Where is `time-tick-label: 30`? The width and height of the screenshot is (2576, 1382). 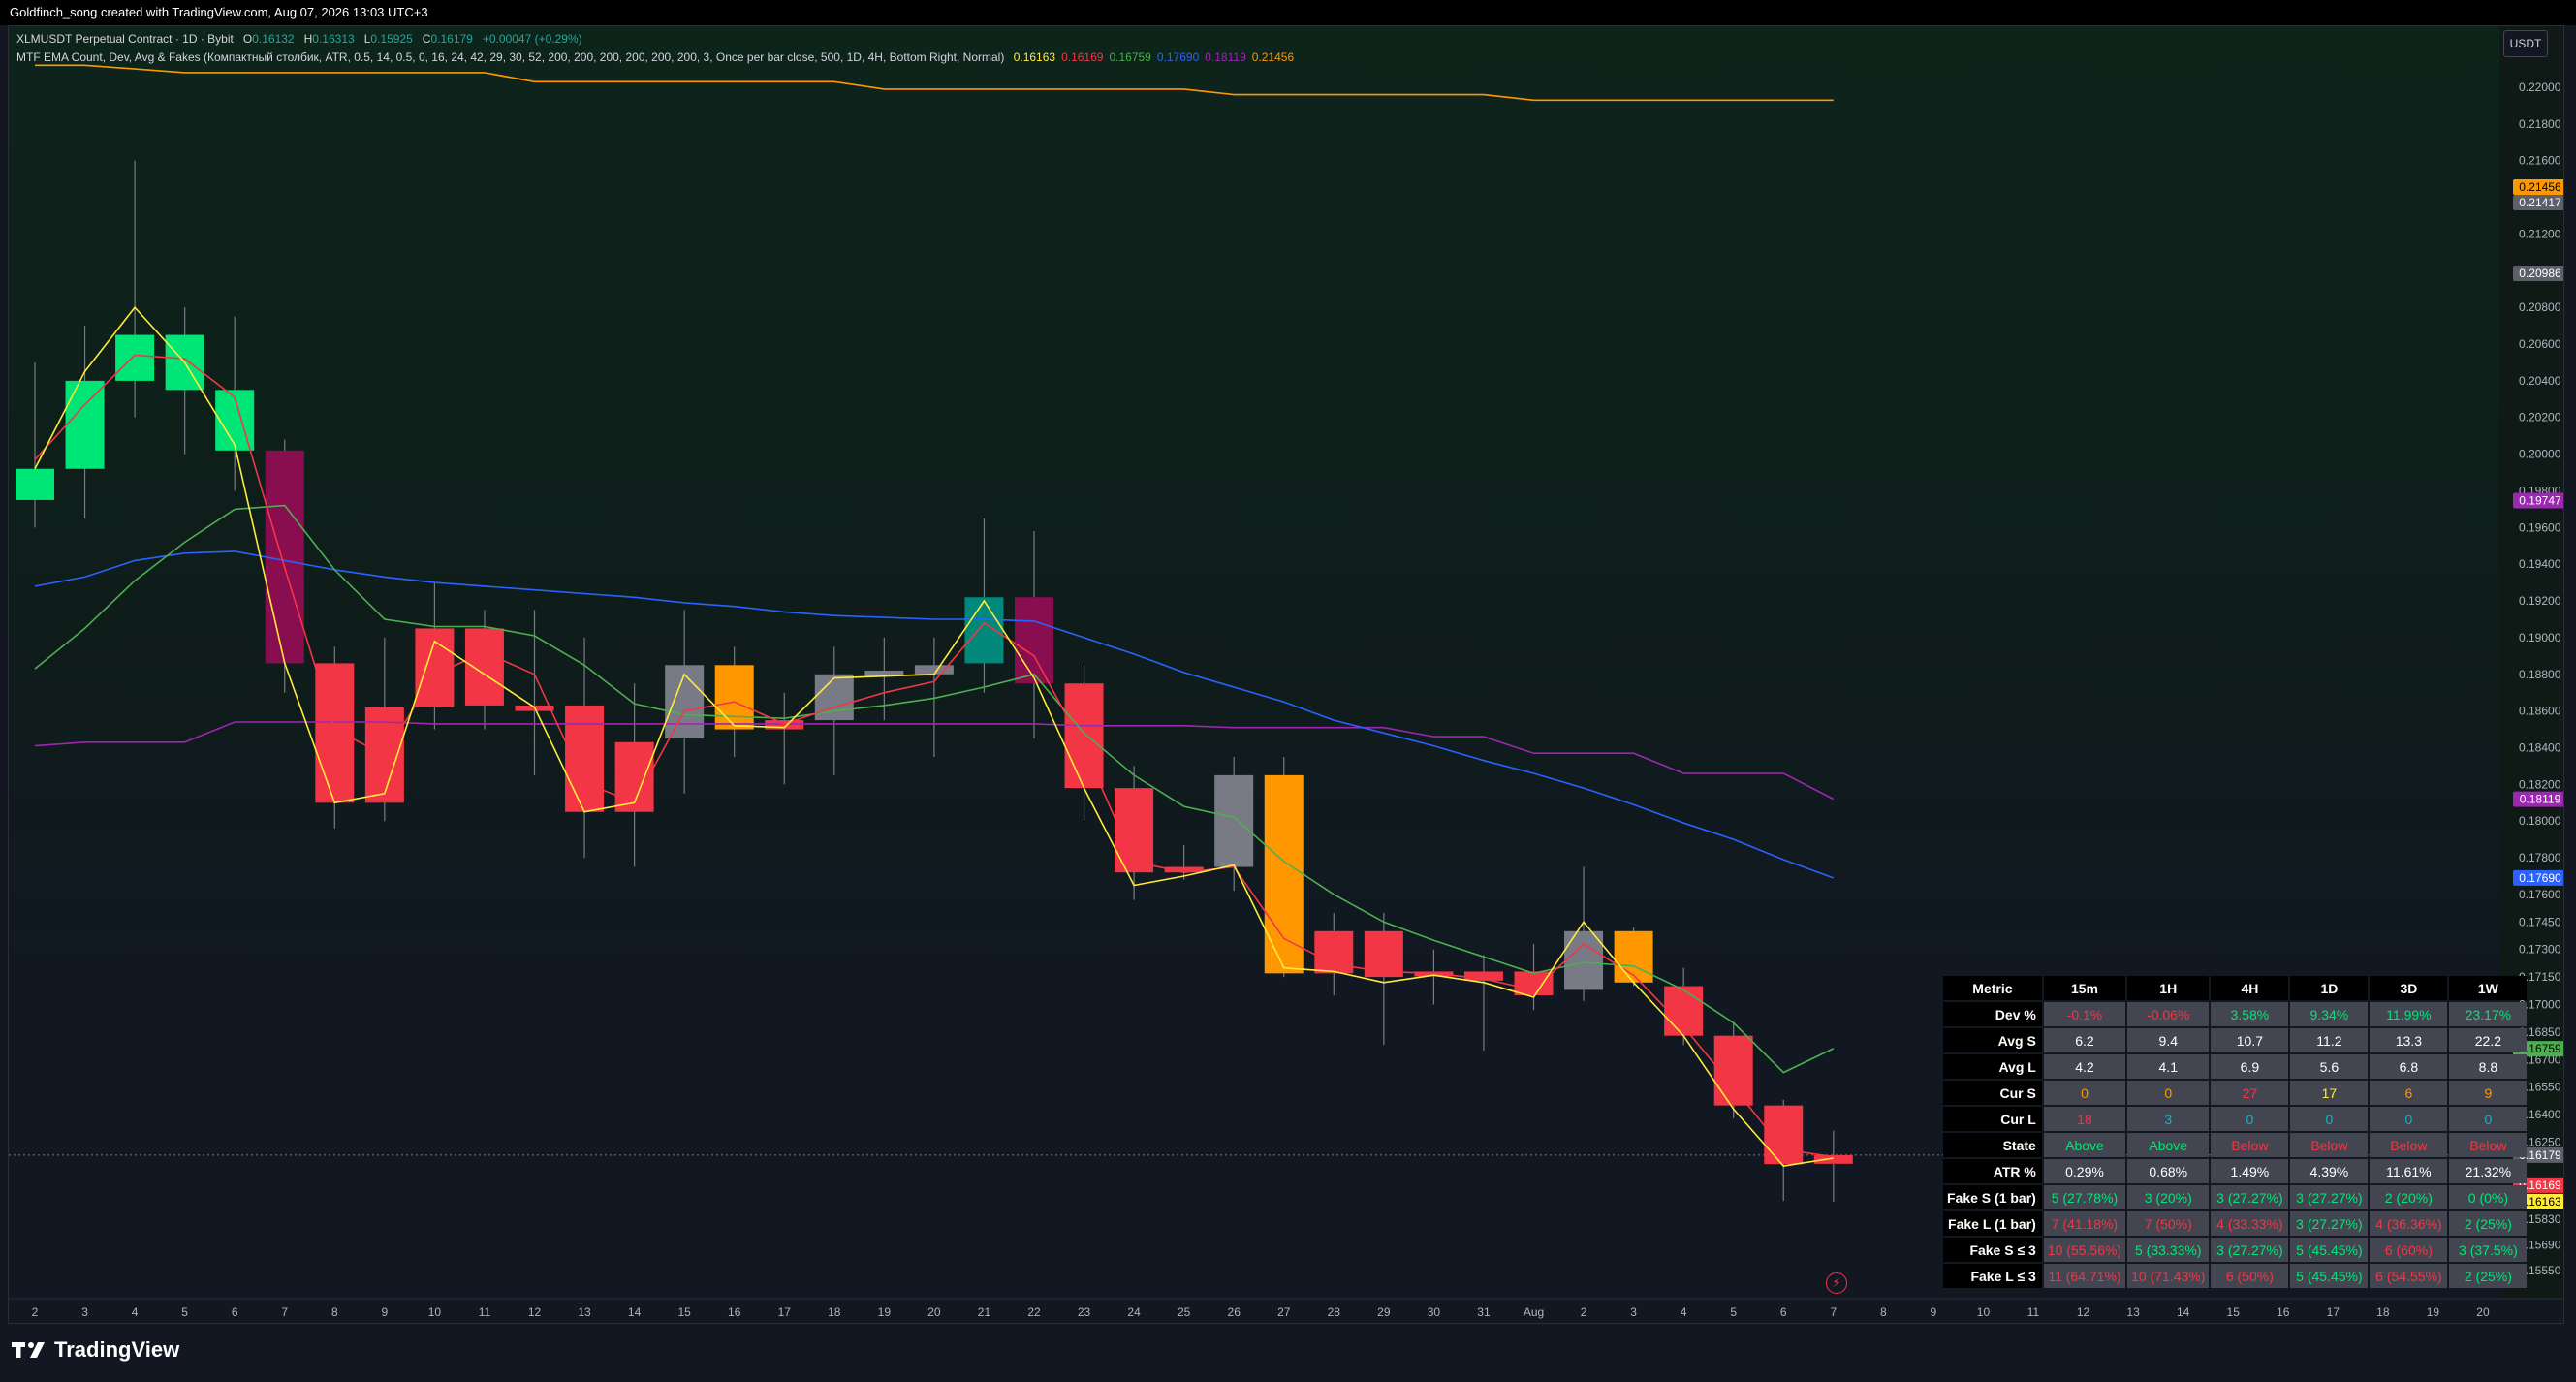 time-tick-label: 30 is located at coordinates (1434, 1312).